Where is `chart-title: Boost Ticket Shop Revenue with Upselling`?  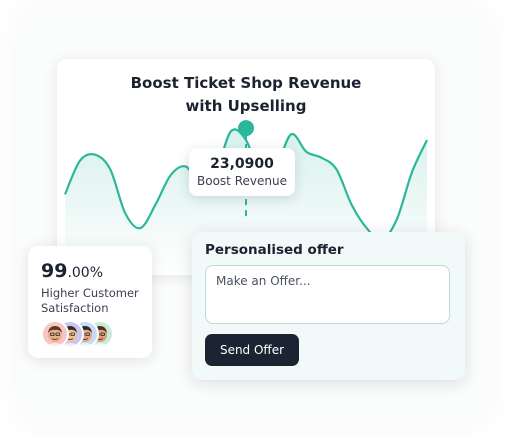 chart-title: Boost Ticket Shop Revenue with Upselling is located at coordinates (246, 95).